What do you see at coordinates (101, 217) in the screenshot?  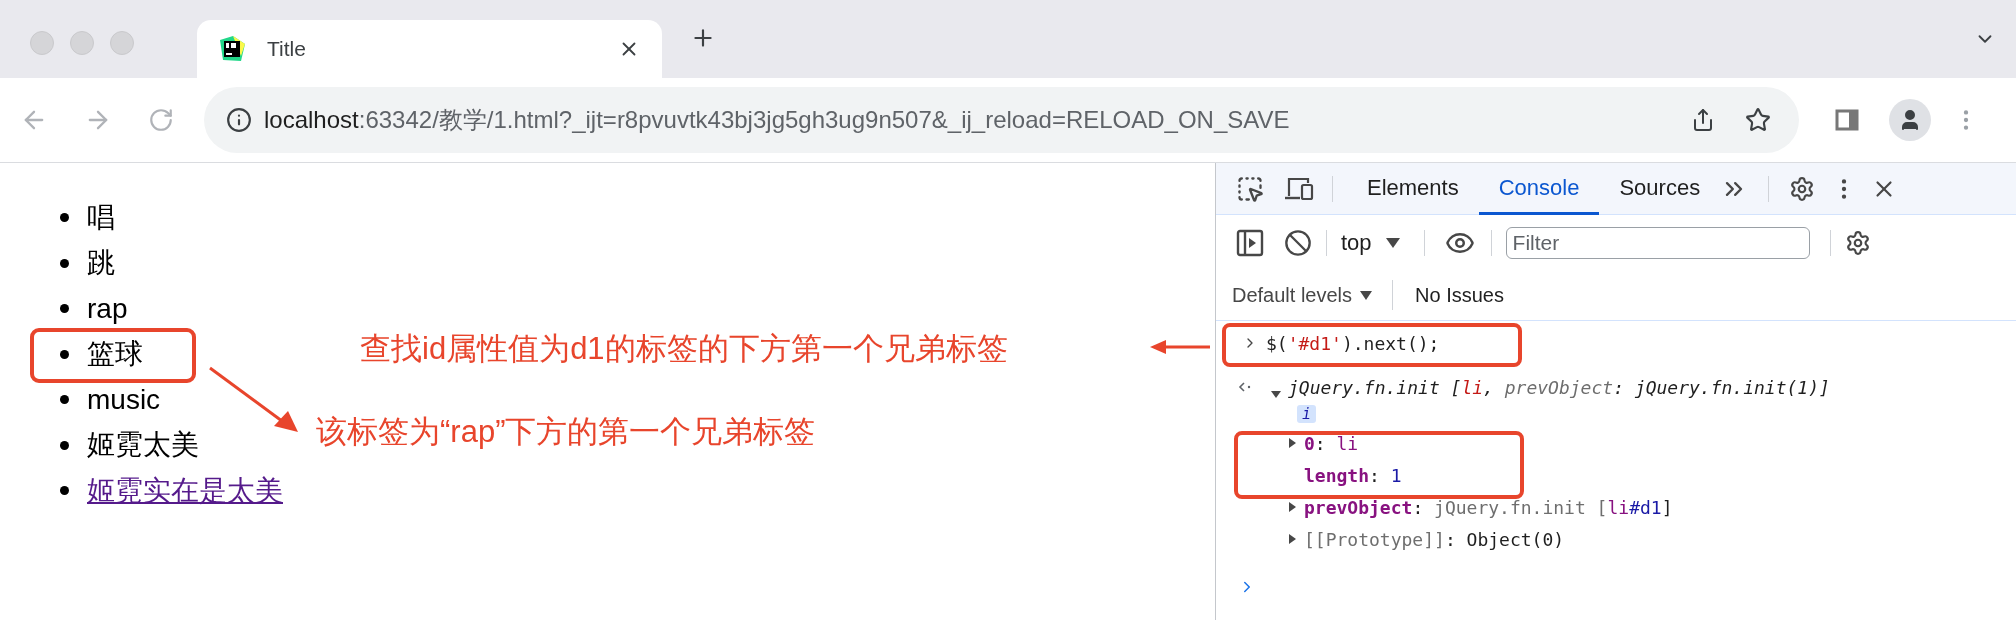 I see `list-item-text: 唱` at bounding box center [101, 217].